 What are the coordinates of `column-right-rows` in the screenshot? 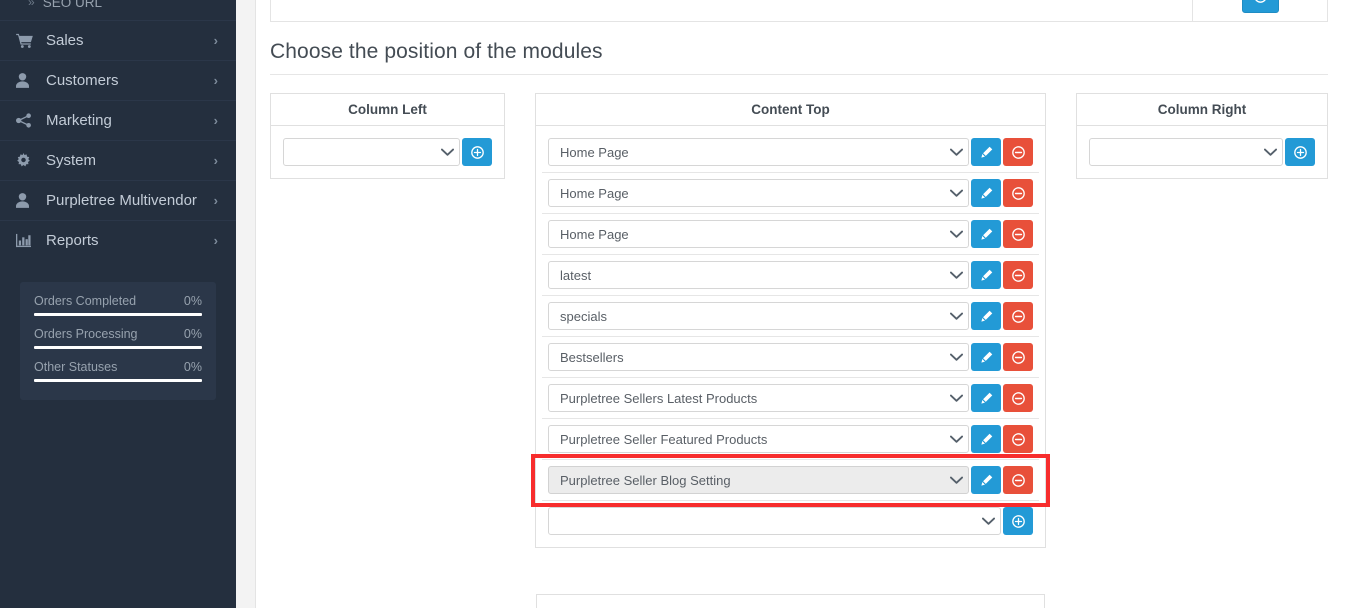 It's located at (1202, 152).